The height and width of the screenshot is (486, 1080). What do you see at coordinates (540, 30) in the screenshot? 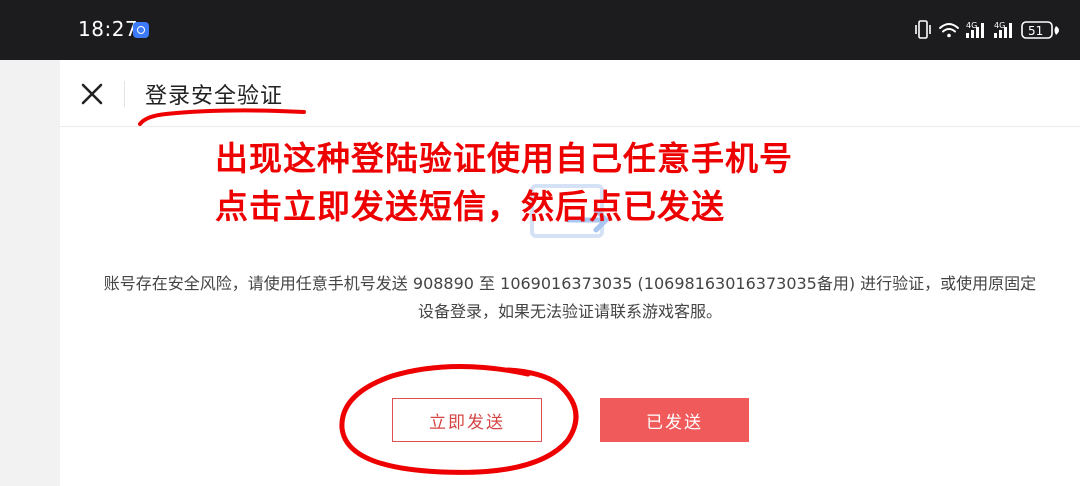
I see `status-bar: 18:27 4G 4G 51` at bounding box center [540, 30].